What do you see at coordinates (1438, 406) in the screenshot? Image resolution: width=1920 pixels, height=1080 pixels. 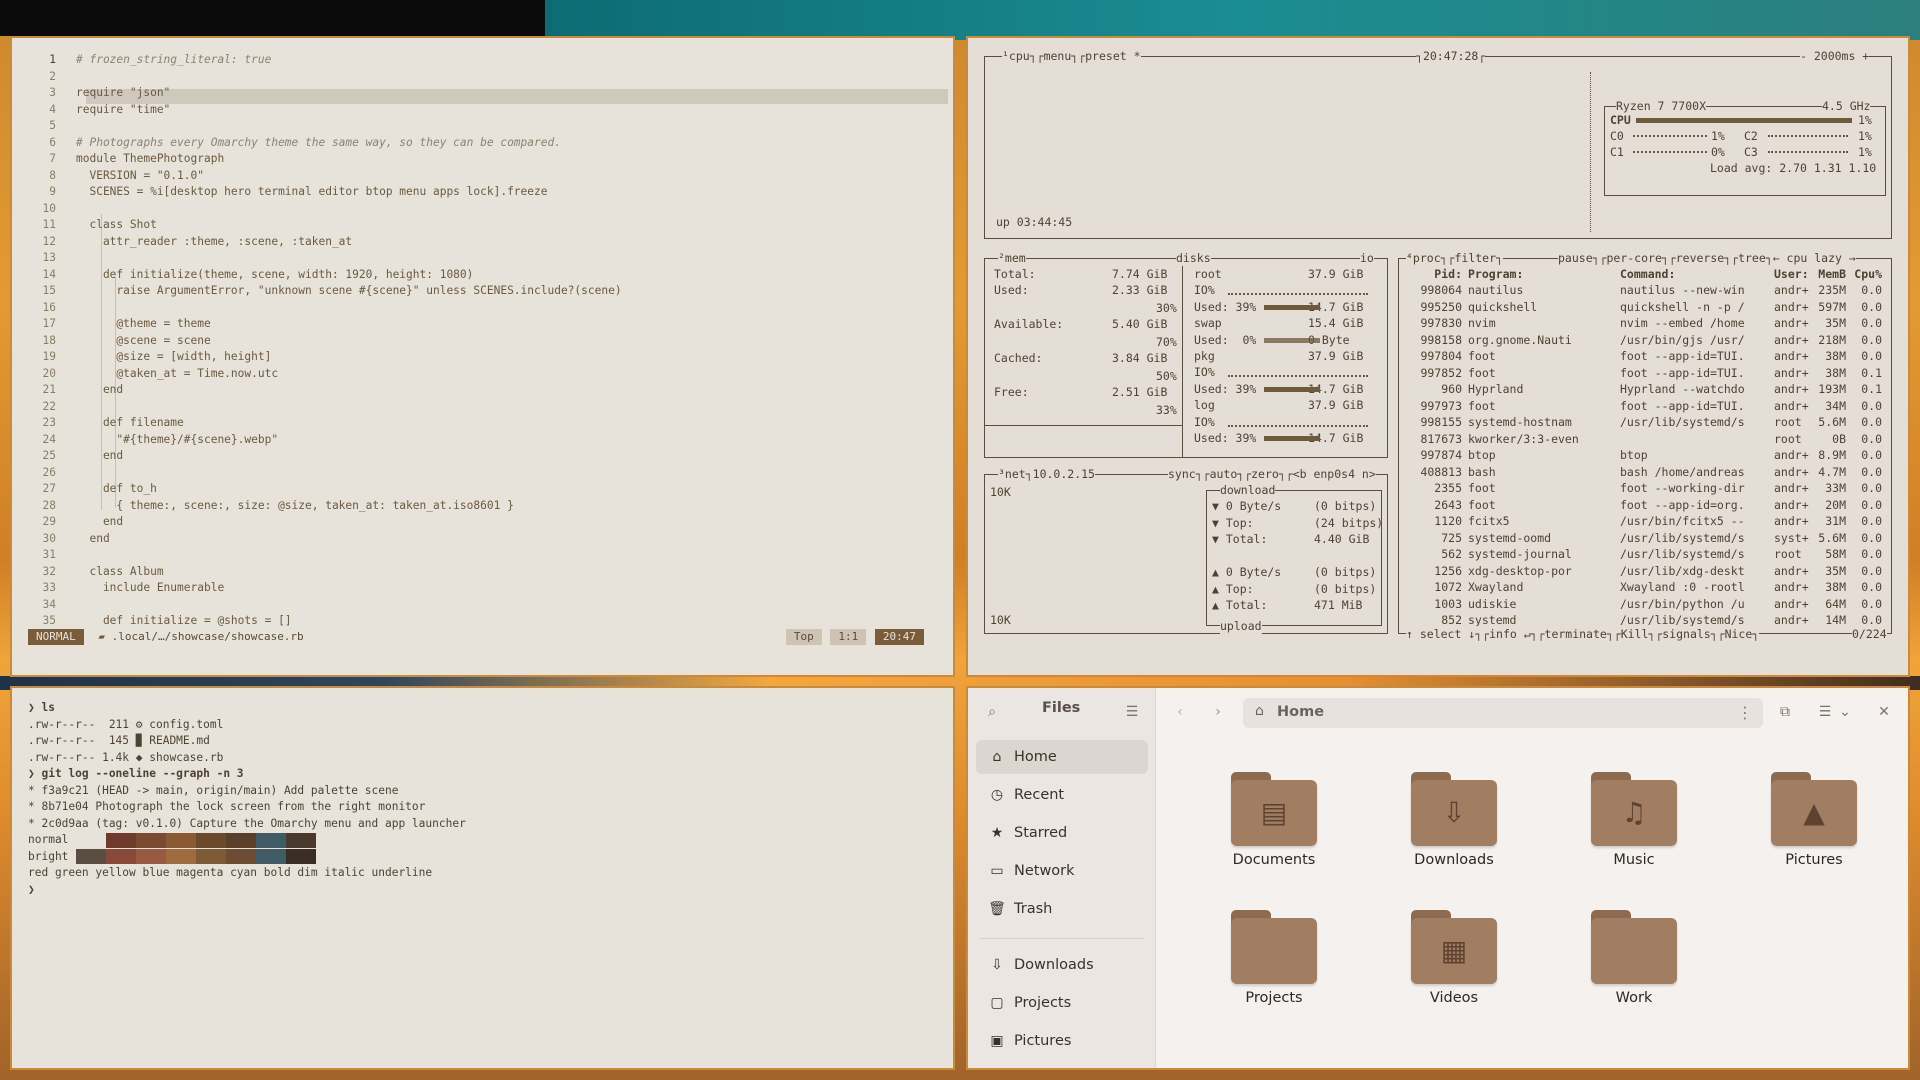 I see `proc-cell: 997973` at bounding box center [1438, 406].